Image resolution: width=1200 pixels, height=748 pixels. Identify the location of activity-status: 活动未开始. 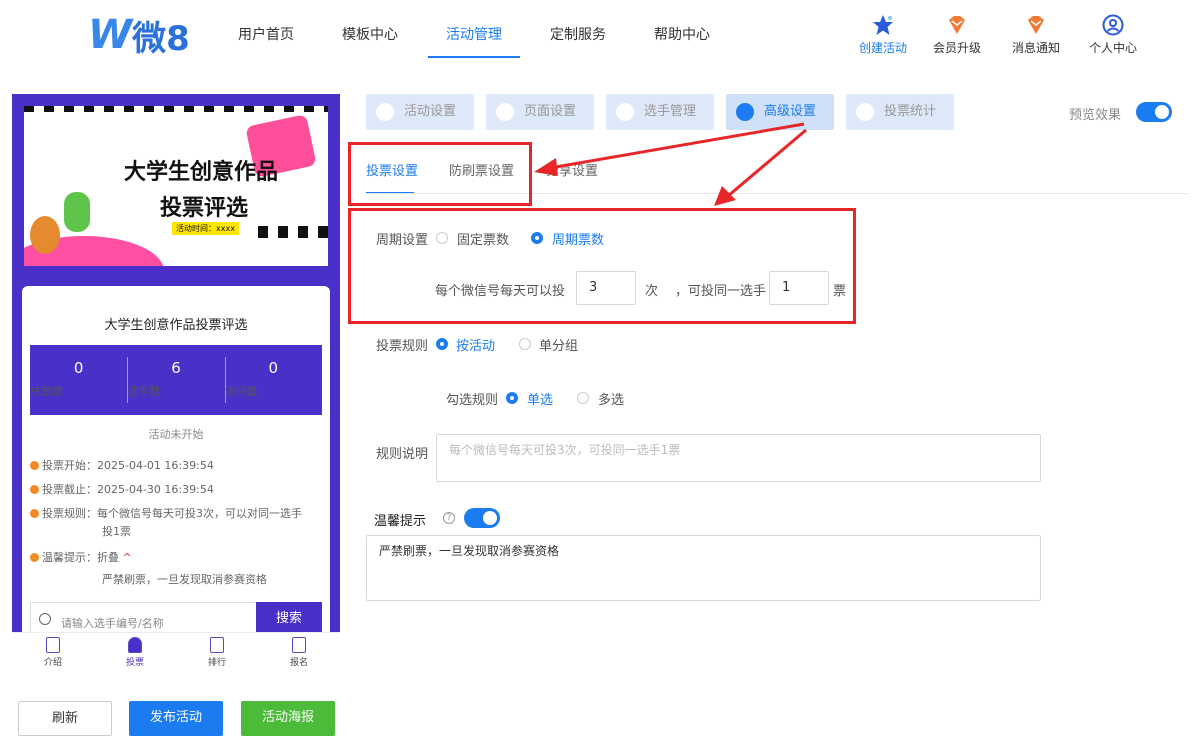
(176, 434).